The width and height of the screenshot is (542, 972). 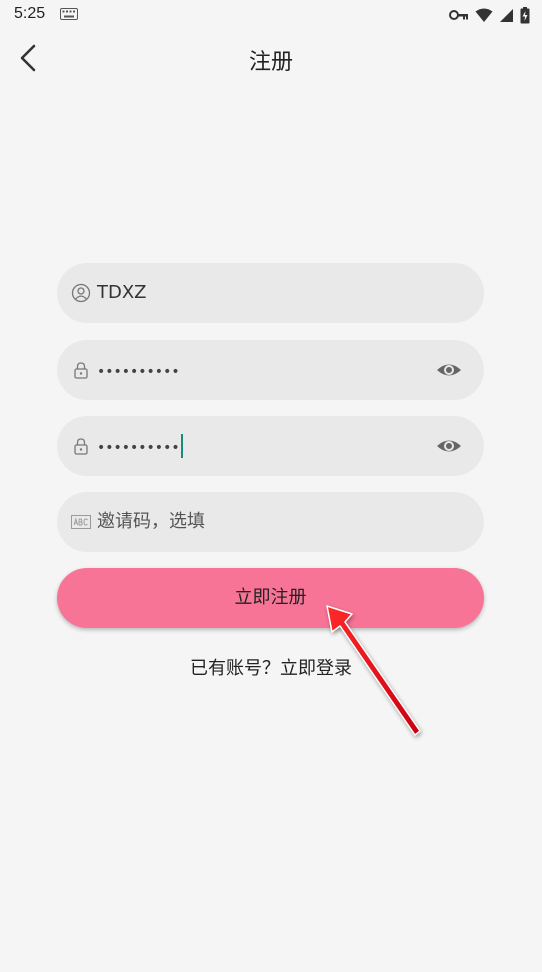 What do you see at coordinates (270, 598) in the screenshot?
I see `register-button: 立即注册` at bounding box center [270, 598].